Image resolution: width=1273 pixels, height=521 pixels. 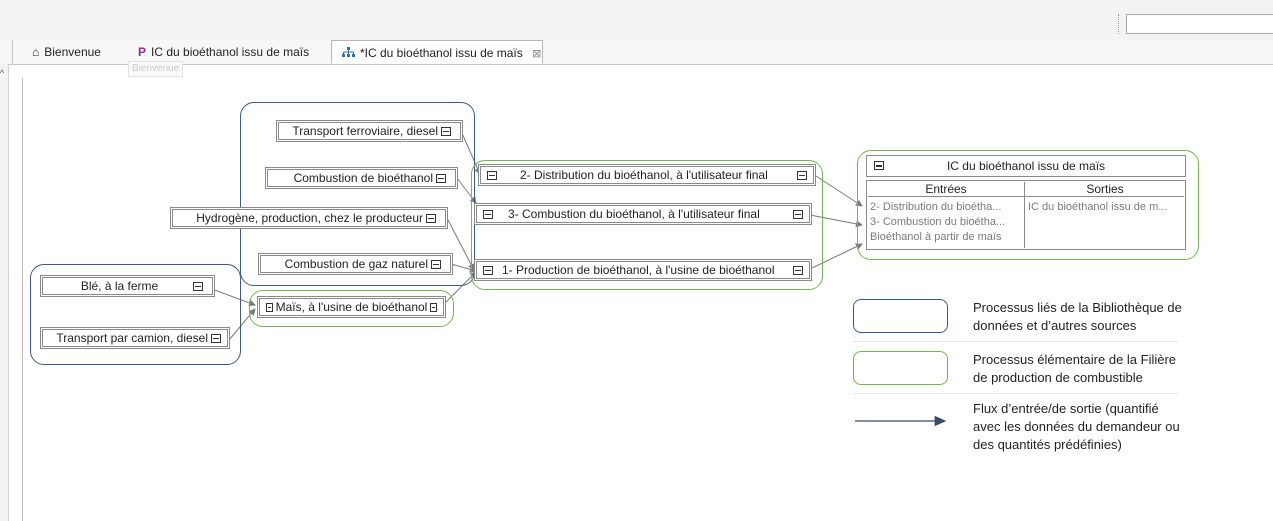 I want to click on result-title: IC du bioéthanol issu de maïs, so click(x=1026, y=166).